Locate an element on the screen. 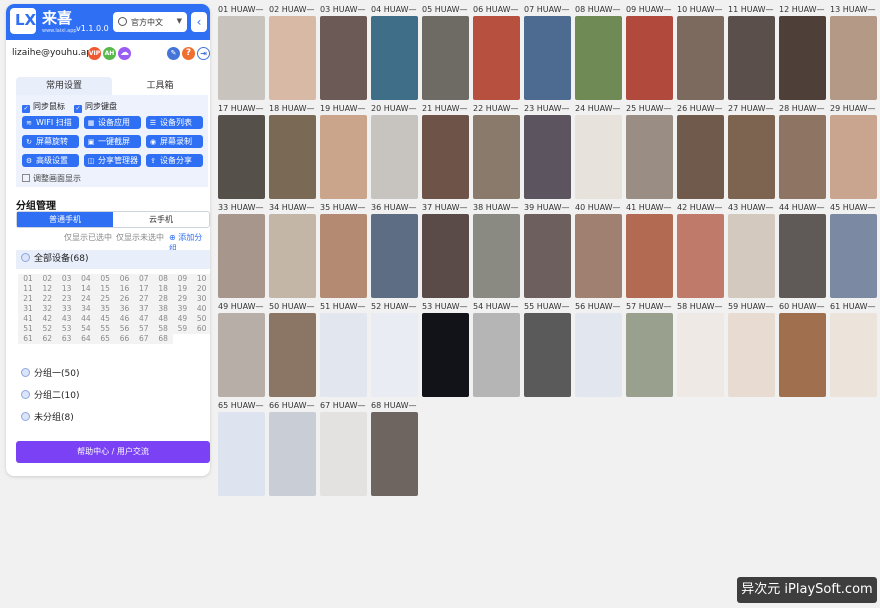 The image size is (880, 608). sync-mouse-checkbox: ✓ 同步鼠标 is located at coordinates (43, 107).